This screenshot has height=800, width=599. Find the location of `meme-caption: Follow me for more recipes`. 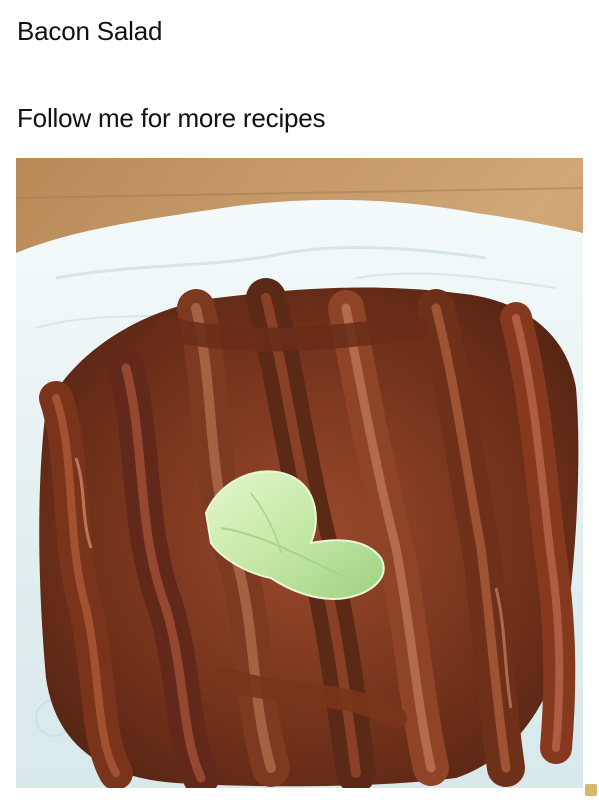

meme-caption: Follow me for more recipes is located at coordinates (171, 118).